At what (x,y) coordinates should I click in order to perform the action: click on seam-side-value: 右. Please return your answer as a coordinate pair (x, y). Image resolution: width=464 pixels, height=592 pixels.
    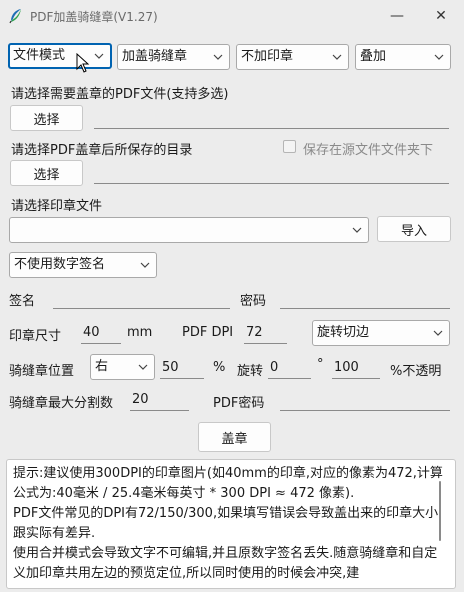
    Looking at the image, I should click on (102, 366).